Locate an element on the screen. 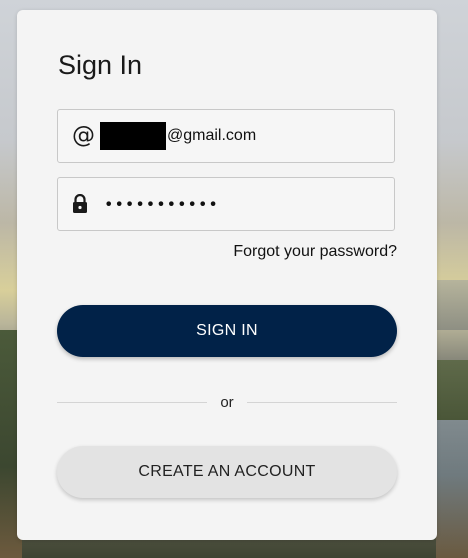 This screenshot has height=558, width=468. email-value: @gmail.com is located at coordinates (178, 136).